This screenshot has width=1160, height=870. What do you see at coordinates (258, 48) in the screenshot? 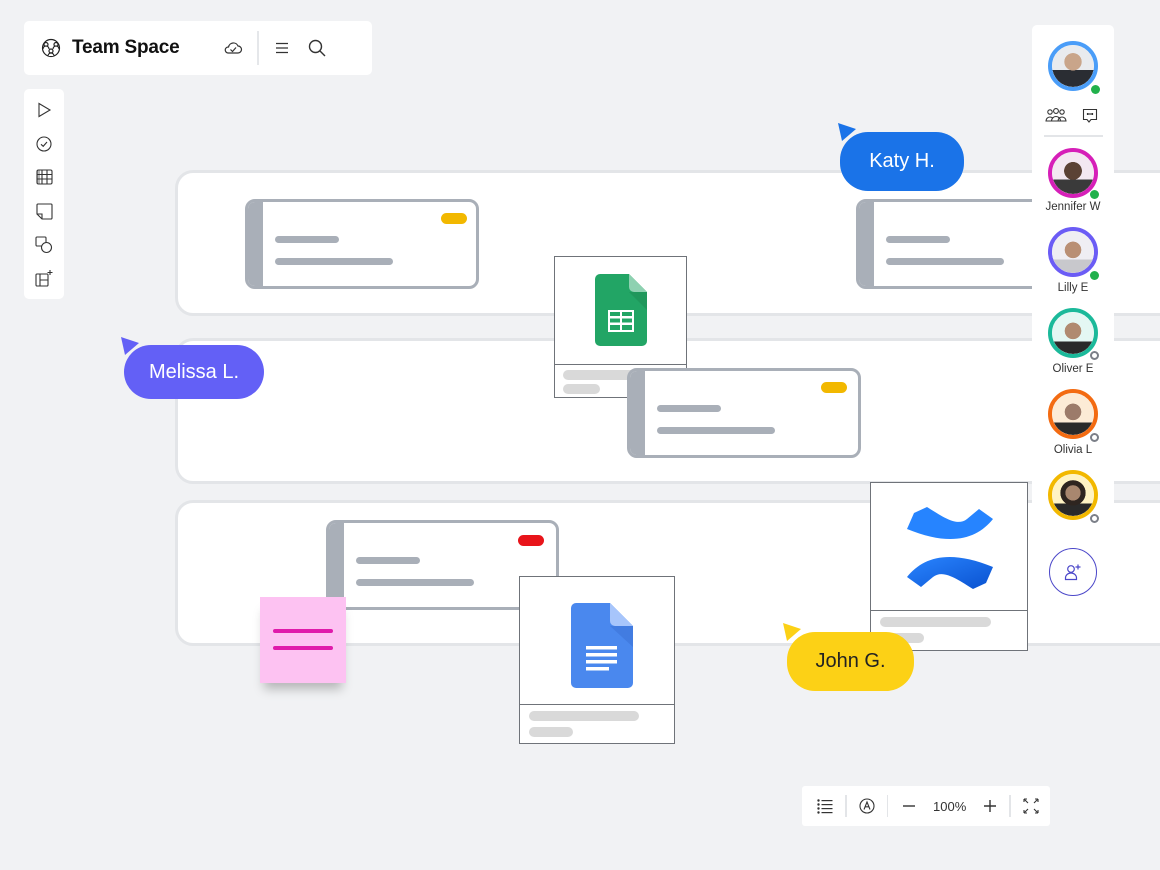
I see `header-divider` at bounding box center [258, 48].